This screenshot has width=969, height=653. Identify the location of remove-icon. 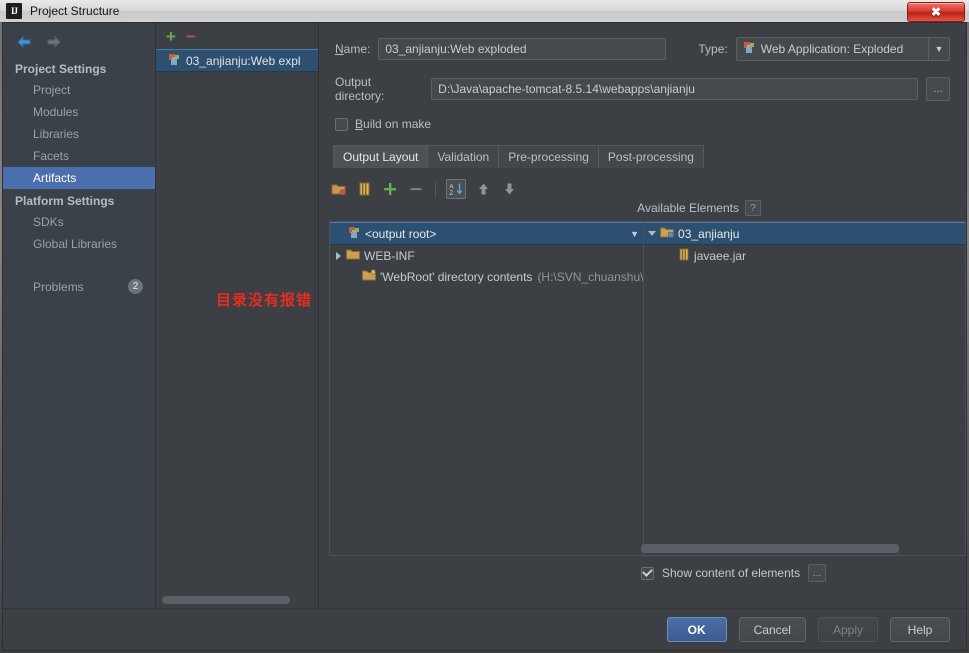
(416, 189).